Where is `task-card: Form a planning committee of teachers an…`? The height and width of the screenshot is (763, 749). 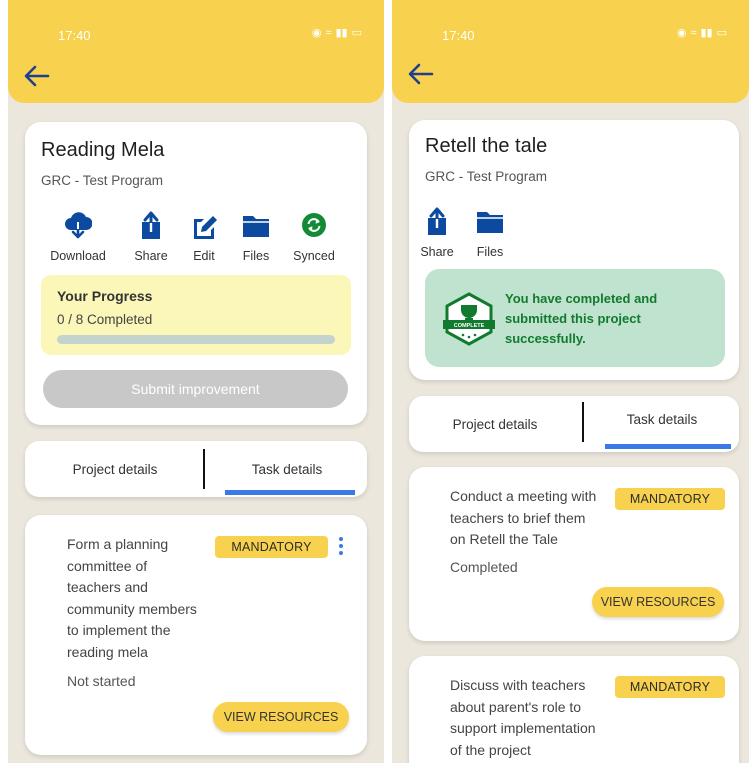
task-card: Form a planning committee of teachers an… is located at coordinates (196, 635).